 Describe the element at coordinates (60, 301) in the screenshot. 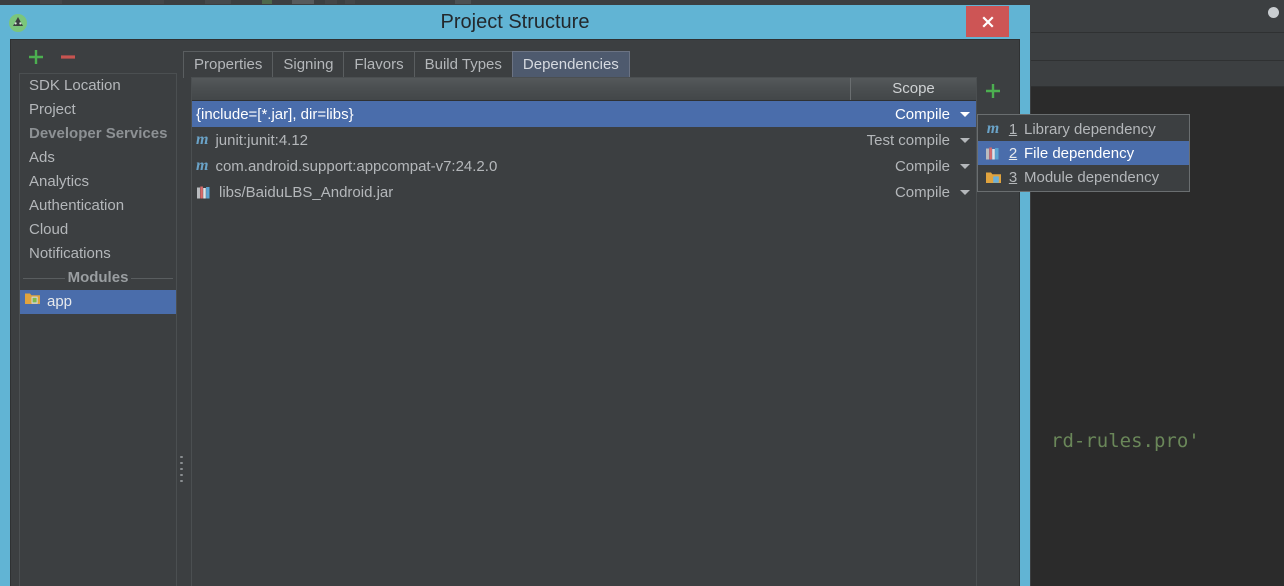

I see `sidebar-item-label: app` at that location.